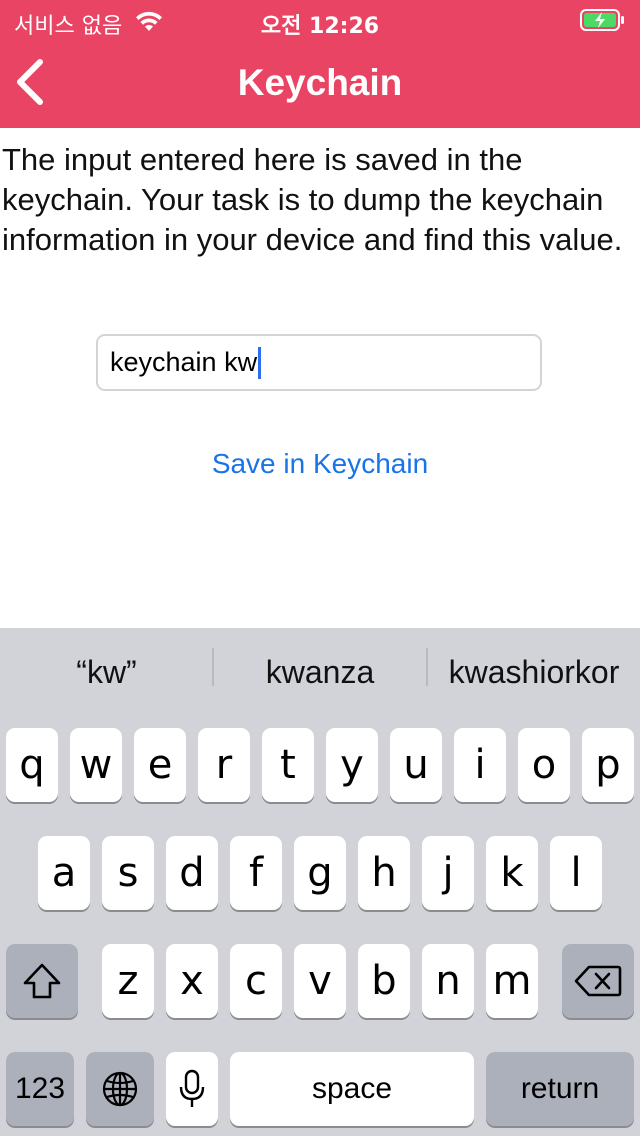 Image resolution: width=640 pixels, height=1136 pixels. I want to click on key-q: q, so click(32, 765).